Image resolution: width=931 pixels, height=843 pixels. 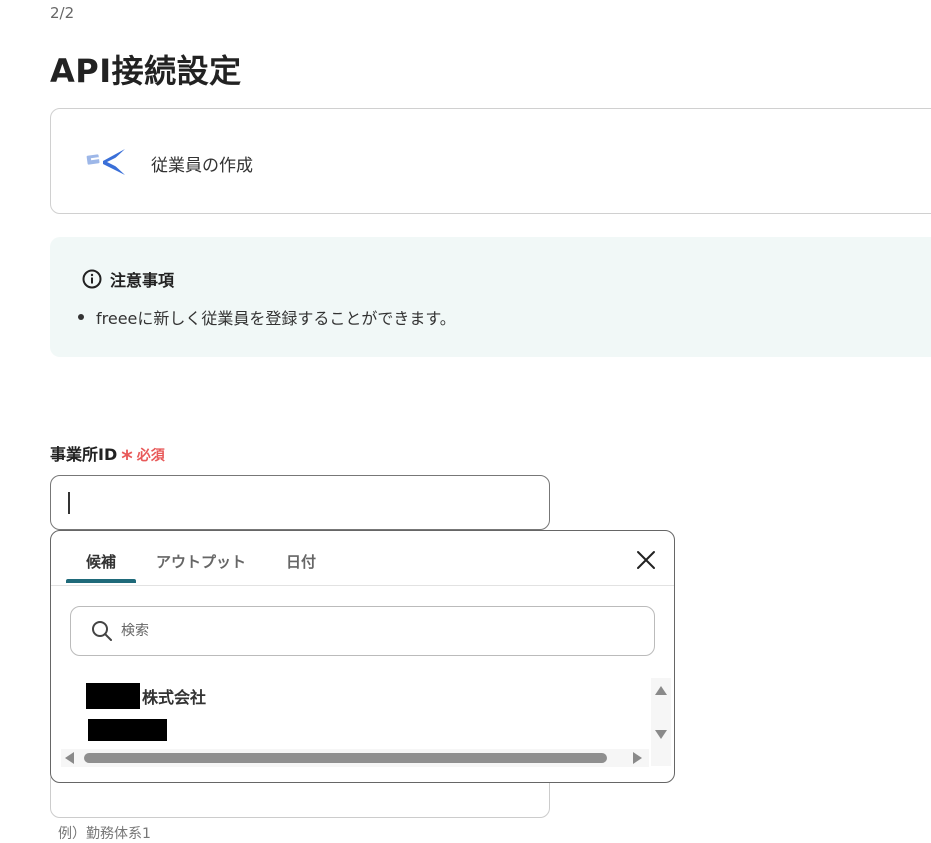 What do you see at coordinates (101, 581) in the screenshot?
I see `active-tab-indicator` at bounding box center [101, 581].